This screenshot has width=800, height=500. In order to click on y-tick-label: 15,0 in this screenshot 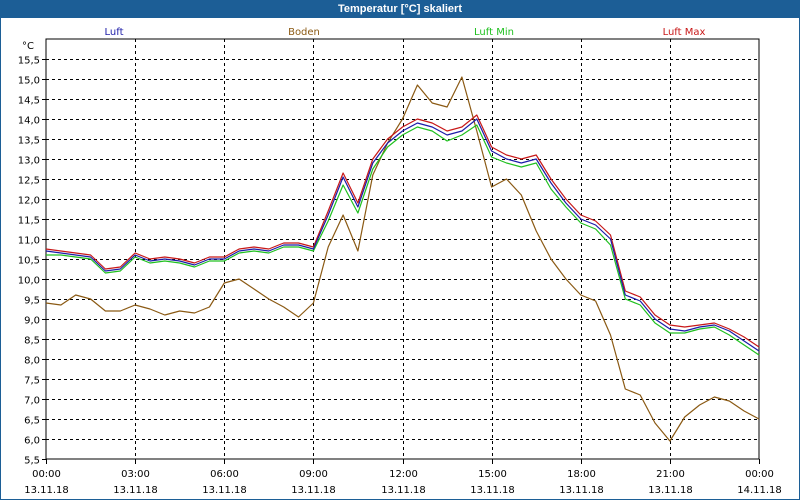, I will do `click(29, 81)`.